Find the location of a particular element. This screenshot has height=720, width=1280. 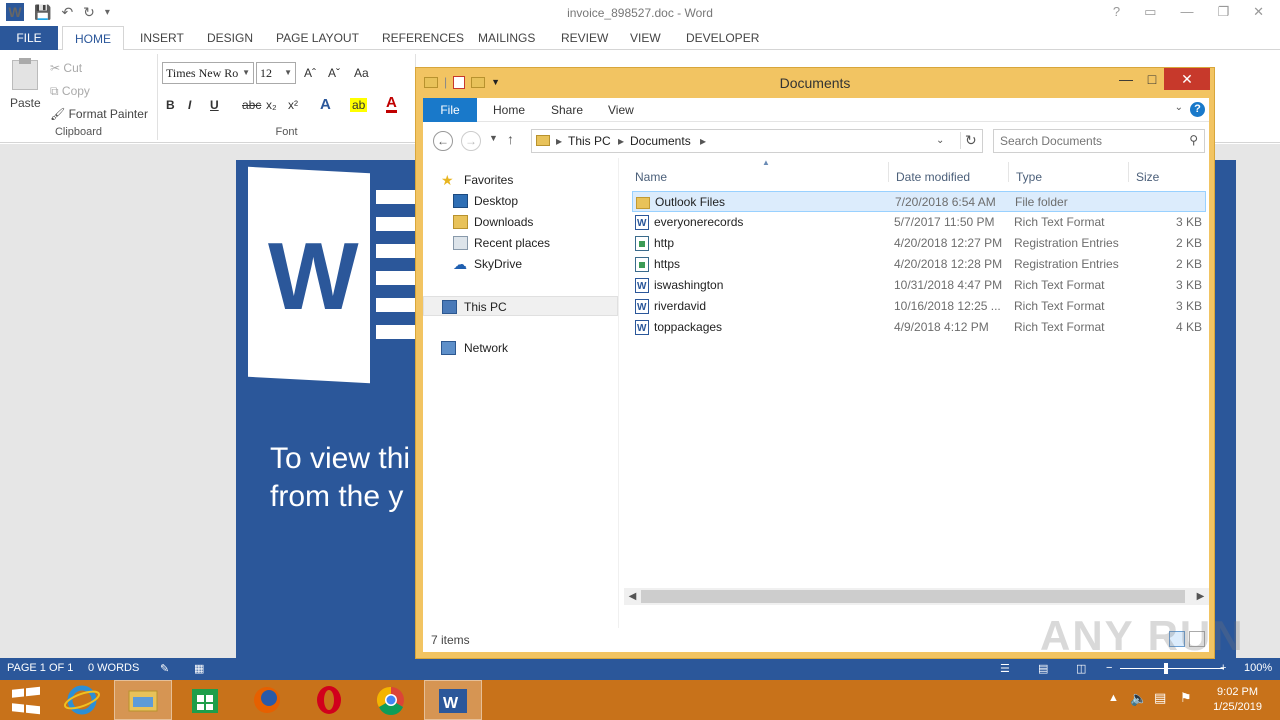

tab-mailings: MAILINGS is located at coordinates (506, 38).